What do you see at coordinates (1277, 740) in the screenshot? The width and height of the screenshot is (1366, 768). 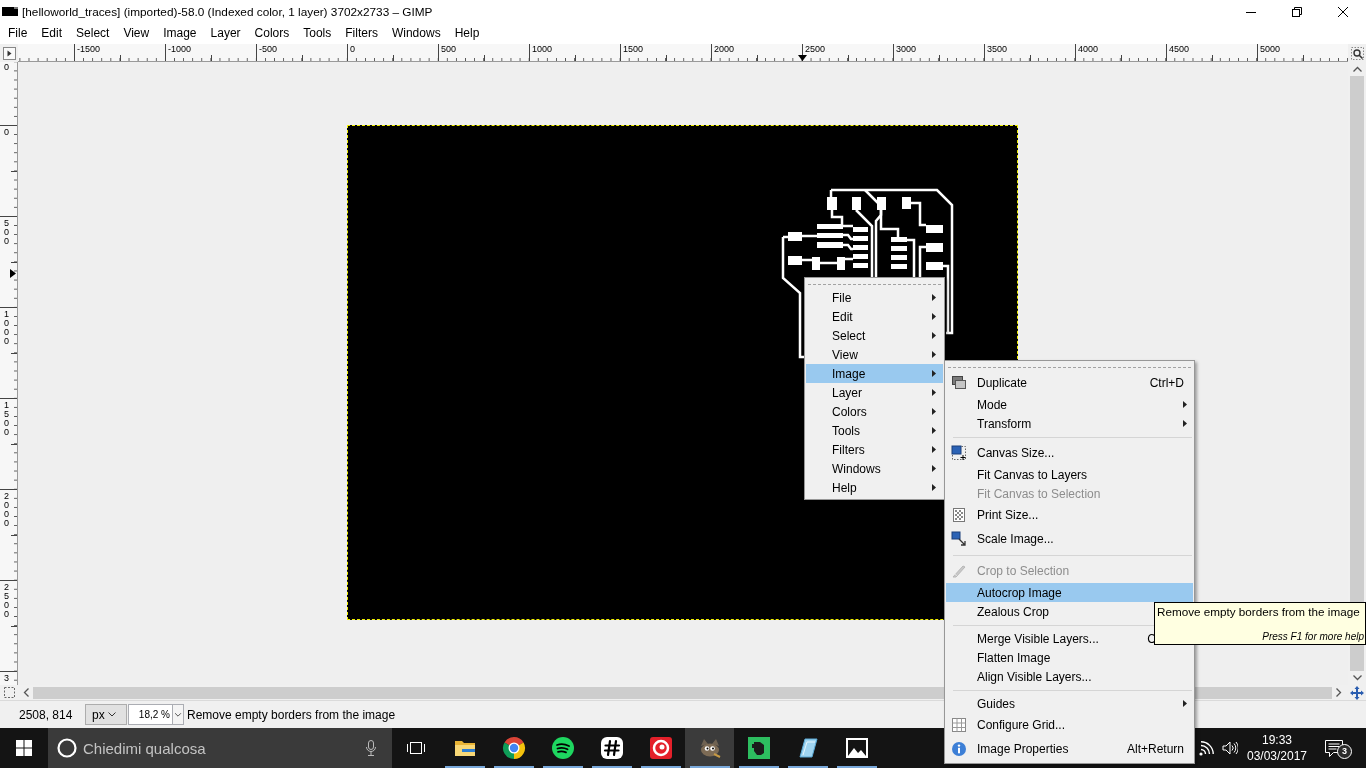 I see `clock-time: 19:33` at bounding box center [1277, 740].